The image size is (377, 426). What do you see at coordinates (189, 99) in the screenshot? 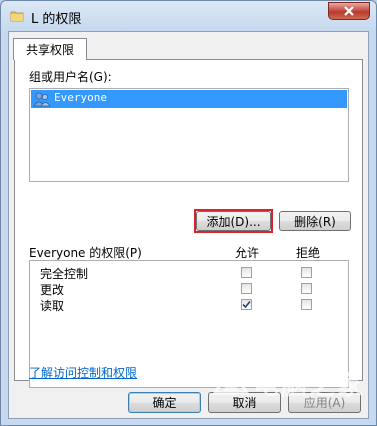
I see `list-item-everyone: Everyone` at bounding box center [189, 99].